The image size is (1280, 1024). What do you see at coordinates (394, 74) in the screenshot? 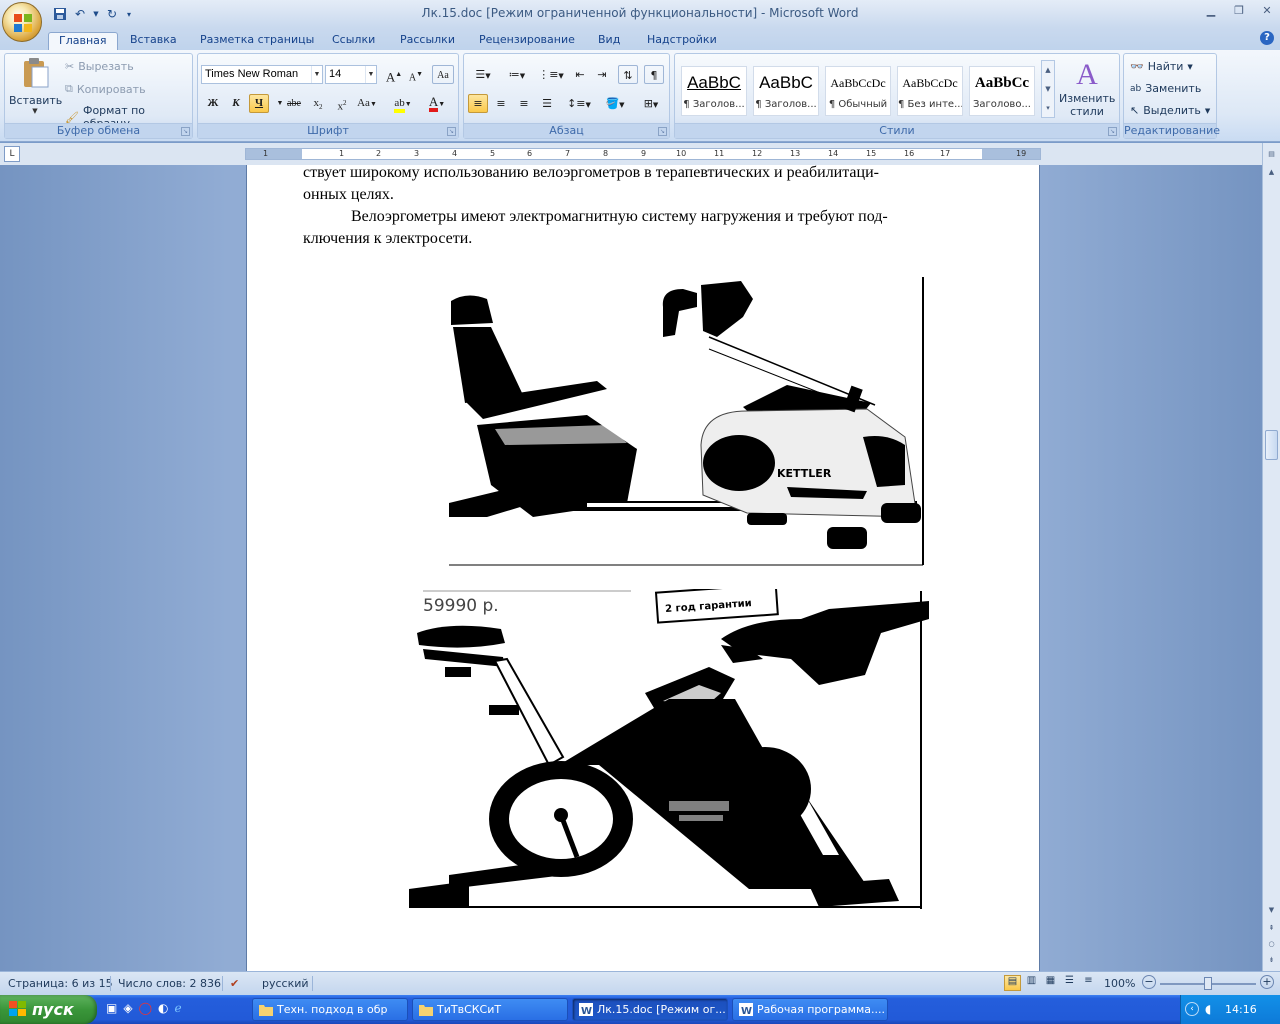
I see `grow-font-button: A▲` at bounding box center [394, 74].